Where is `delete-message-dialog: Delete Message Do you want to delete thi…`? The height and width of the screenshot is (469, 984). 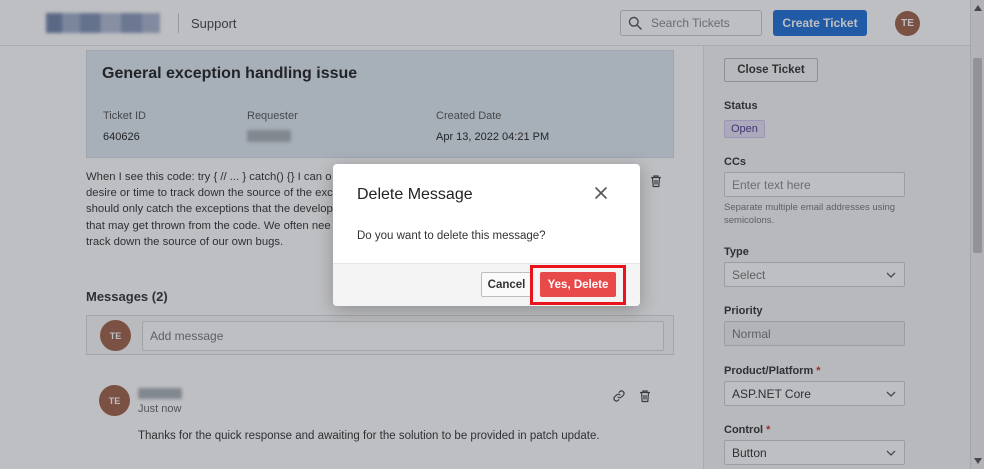 delete-message-dialog: Delete Message Do you want to delete thi… is located at coordinates (486, 235).